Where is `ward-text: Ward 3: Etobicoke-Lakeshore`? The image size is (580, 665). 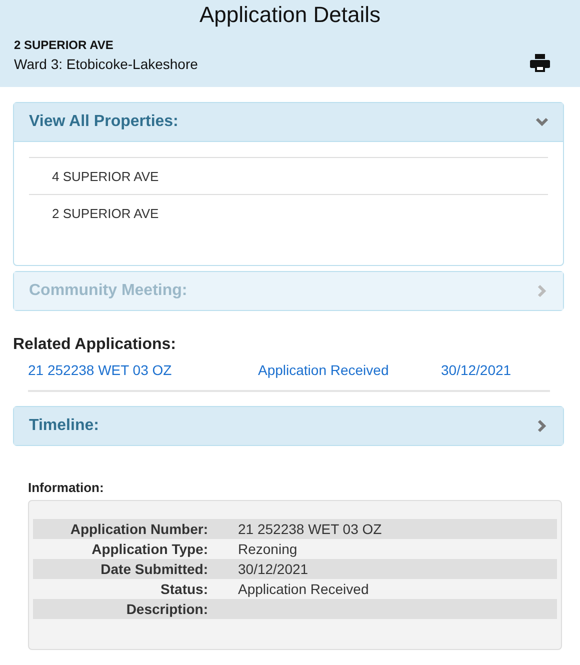
ward-text: Ward 3: Etobicoke-Lakeshore is located at coordinates (106, 64).